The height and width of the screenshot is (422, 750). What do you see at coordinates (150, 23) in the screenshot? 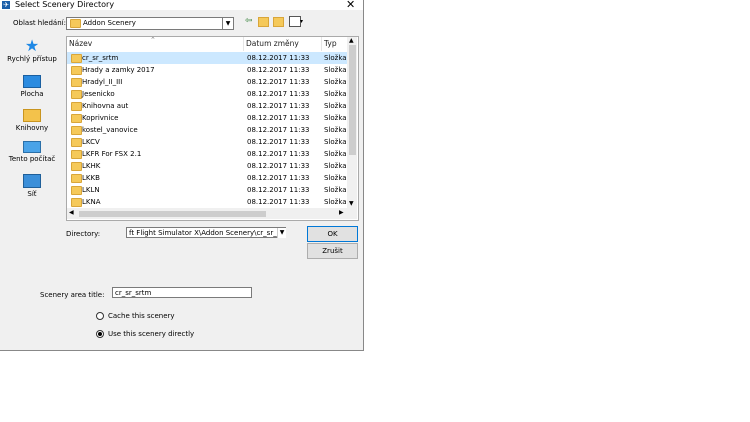
I see `look-in-combo: Addon Scenery ▼` at bounding box center [150, 23].